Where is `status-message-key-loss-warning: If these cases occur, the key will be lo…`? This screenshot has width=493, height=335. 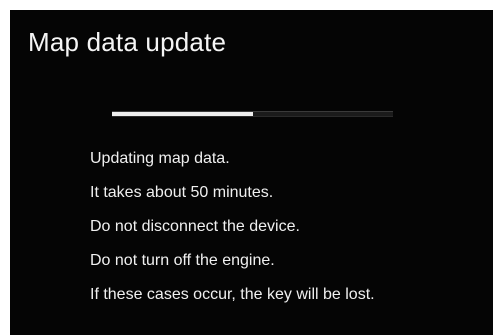
status-message-key-loss-warning: If these cases occur, the key will be lo… is located at coordinates (232, 294).